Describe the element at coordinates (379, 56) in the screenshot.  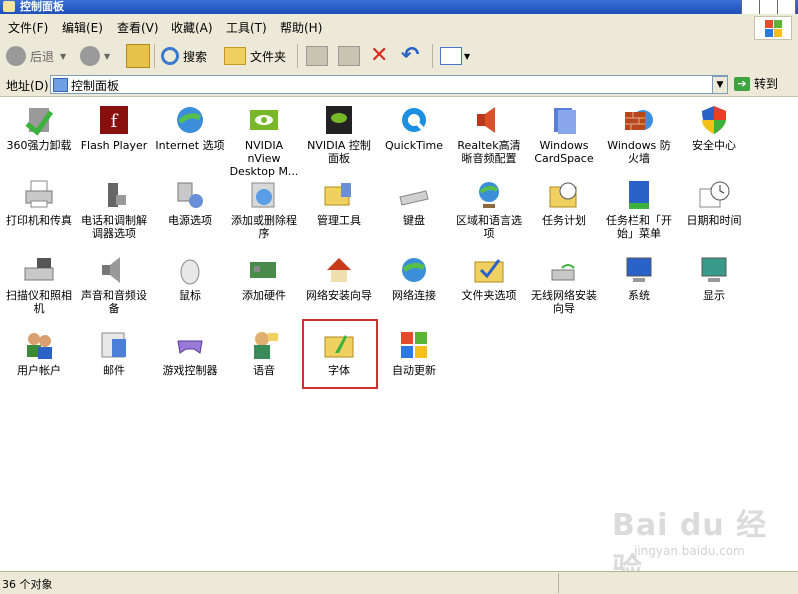
I see `delete-button: ✕` at that location.